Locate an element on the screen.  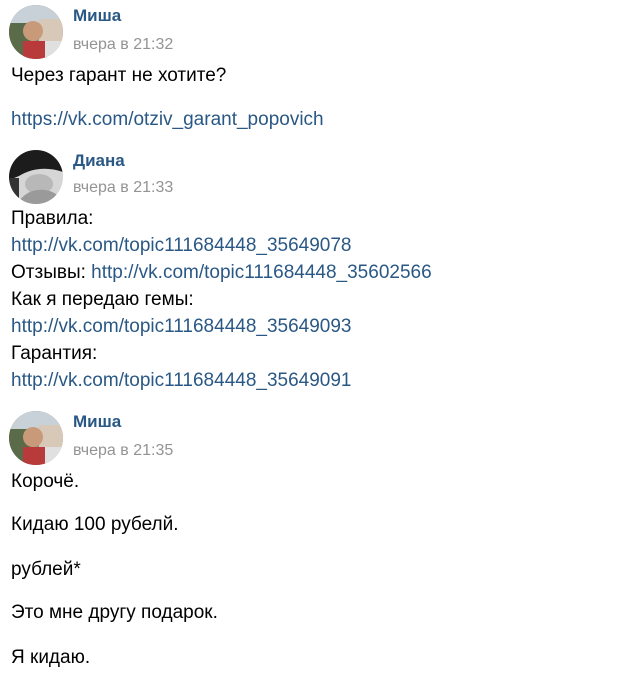
message-text: Гарантия: is located at coordinates (54, 353).